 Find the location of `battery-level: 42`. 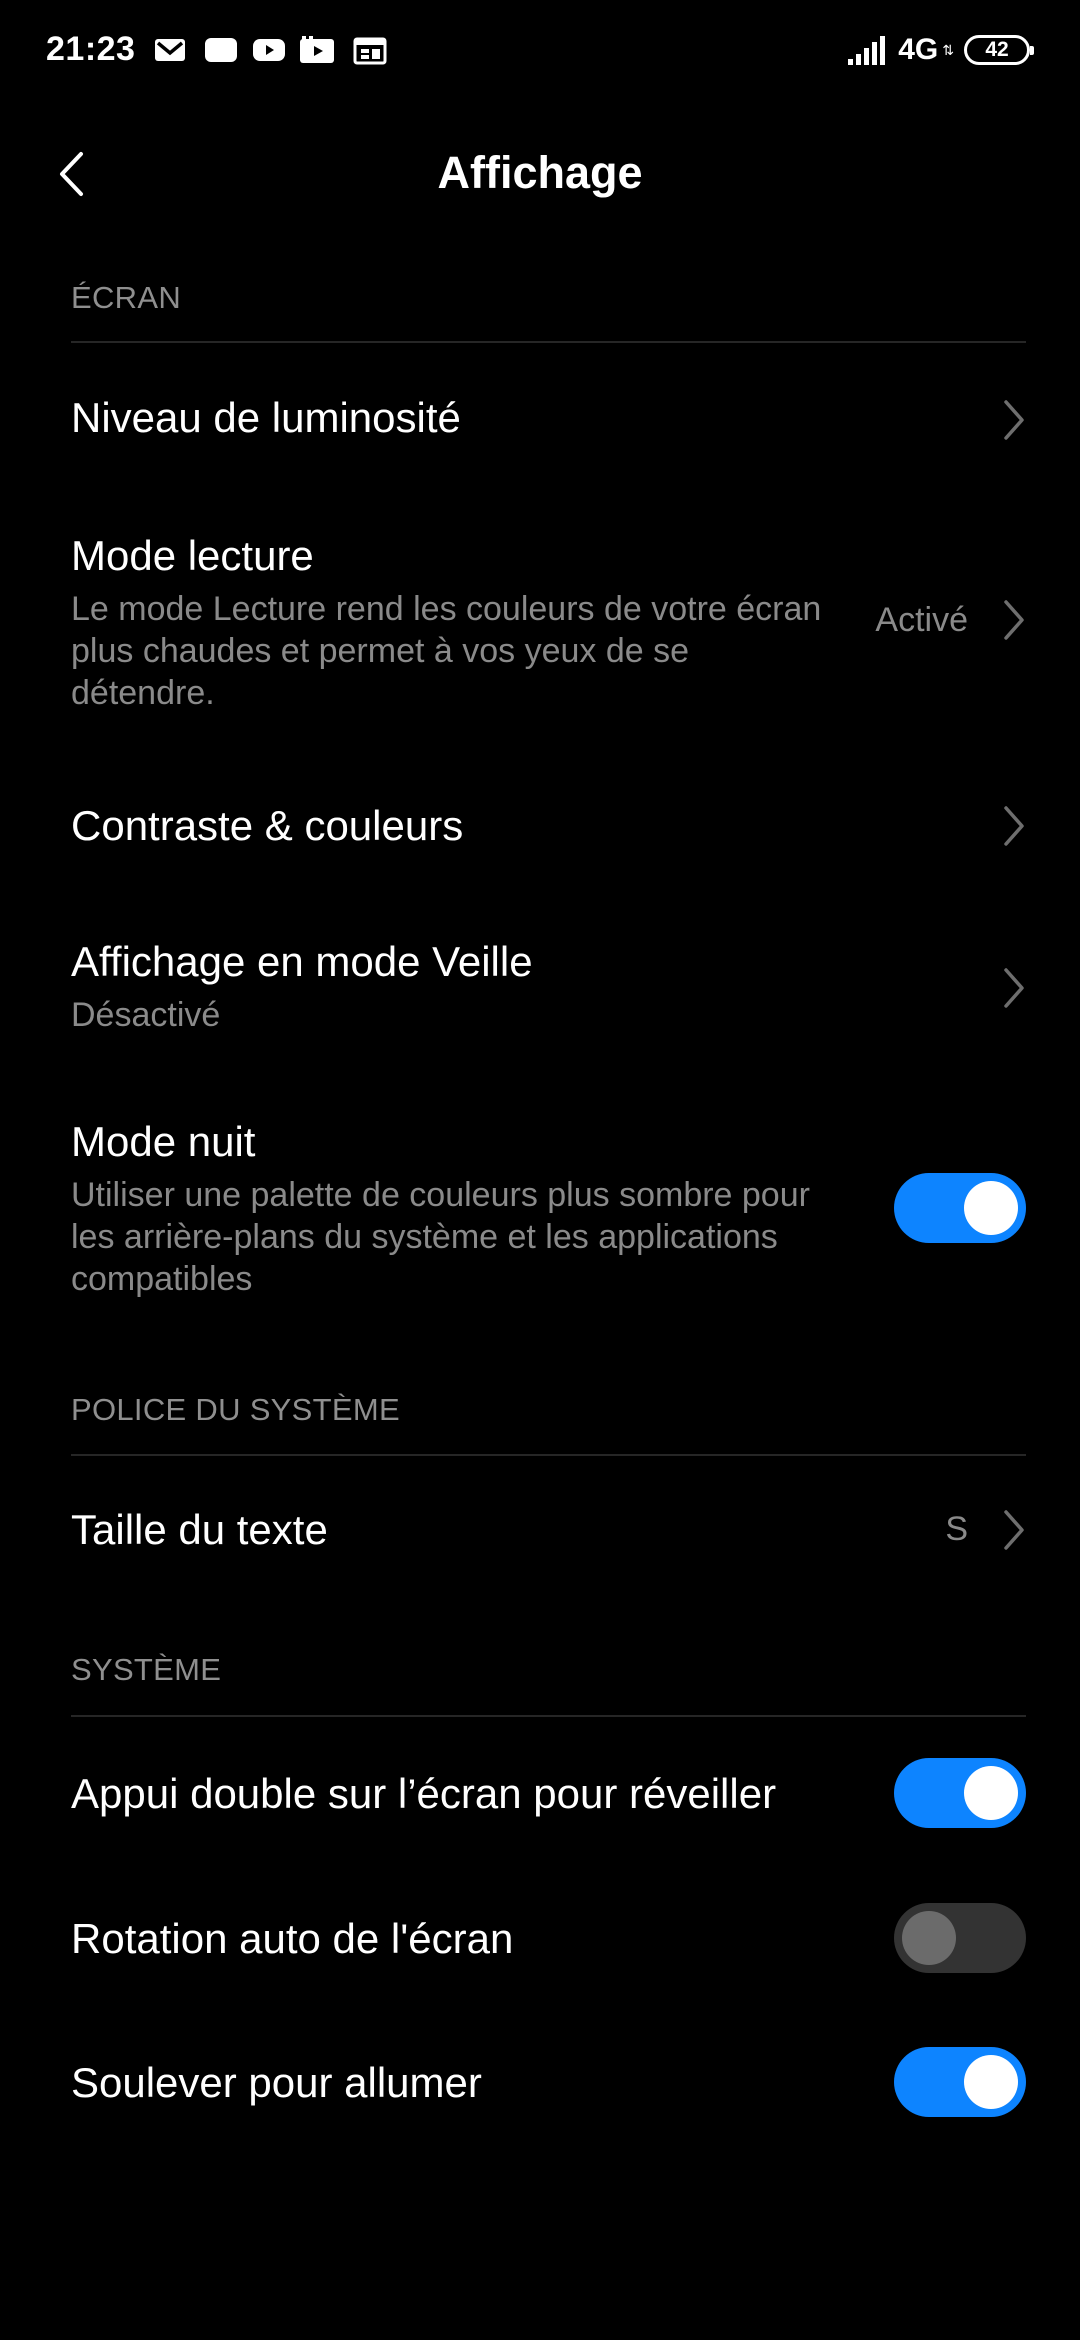

battery-level: 42 is located at coordinates (997, 49).